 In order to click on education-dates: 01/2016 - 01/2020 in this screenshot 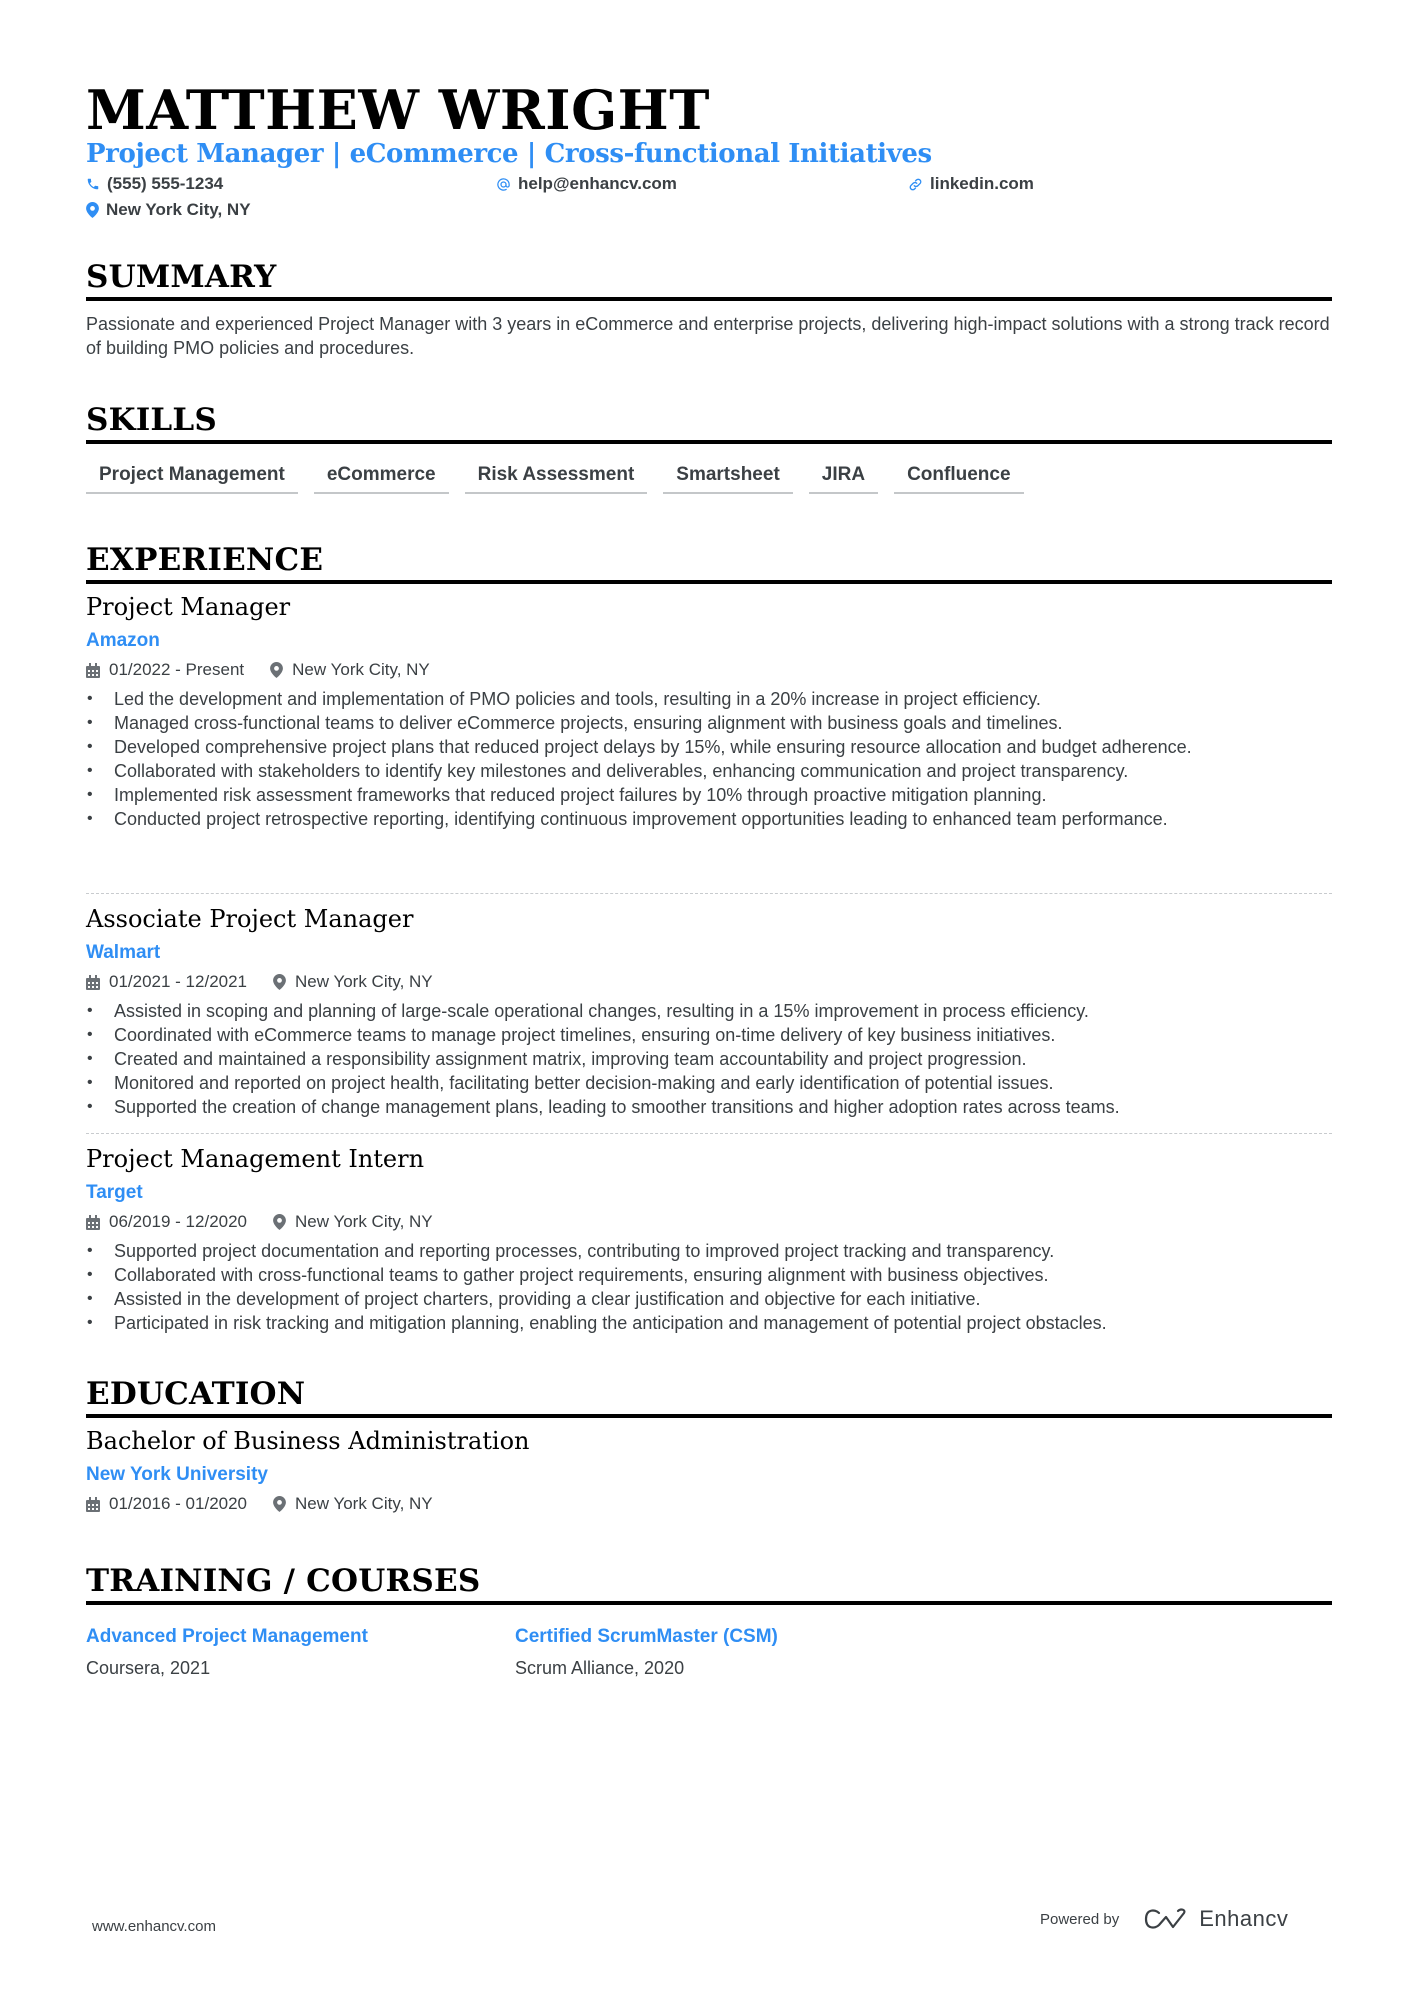, I will do `click(166, 1504)`.